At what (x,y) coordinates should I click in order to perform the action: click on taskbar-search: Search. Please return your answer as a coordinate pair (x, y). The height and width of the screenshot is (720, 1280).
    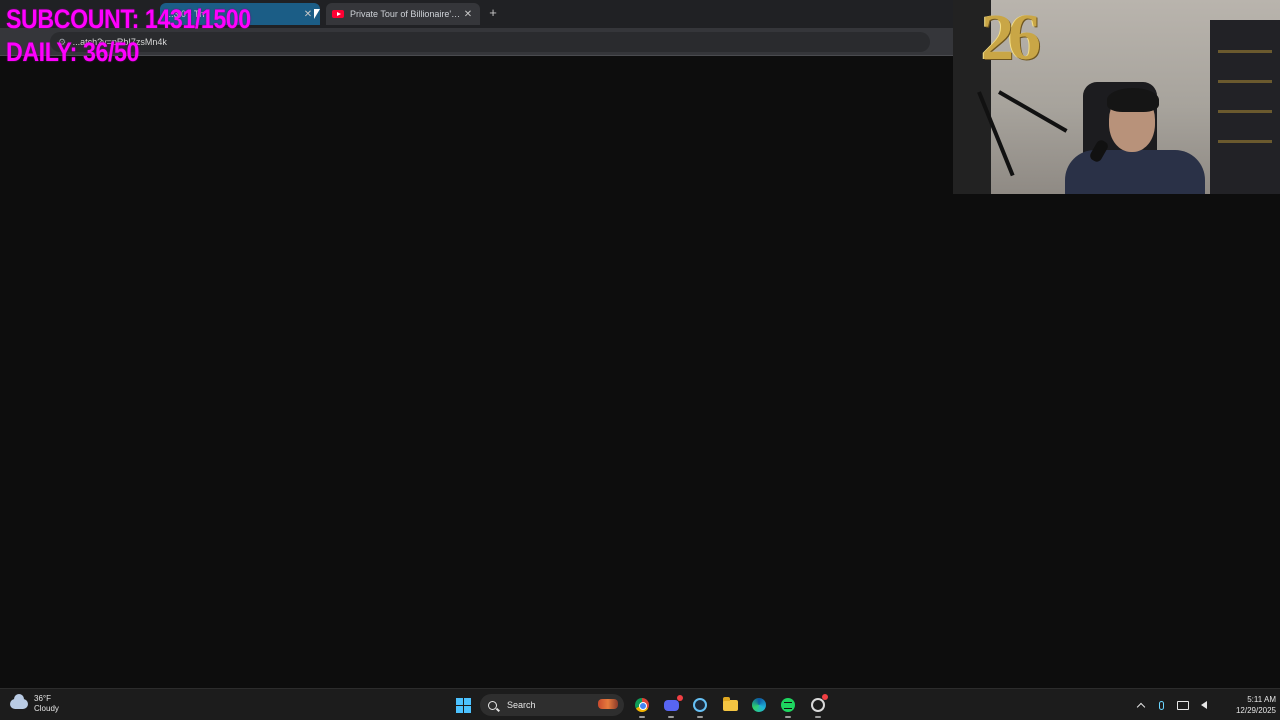
    Looking at the image, I should click on (552, 705).